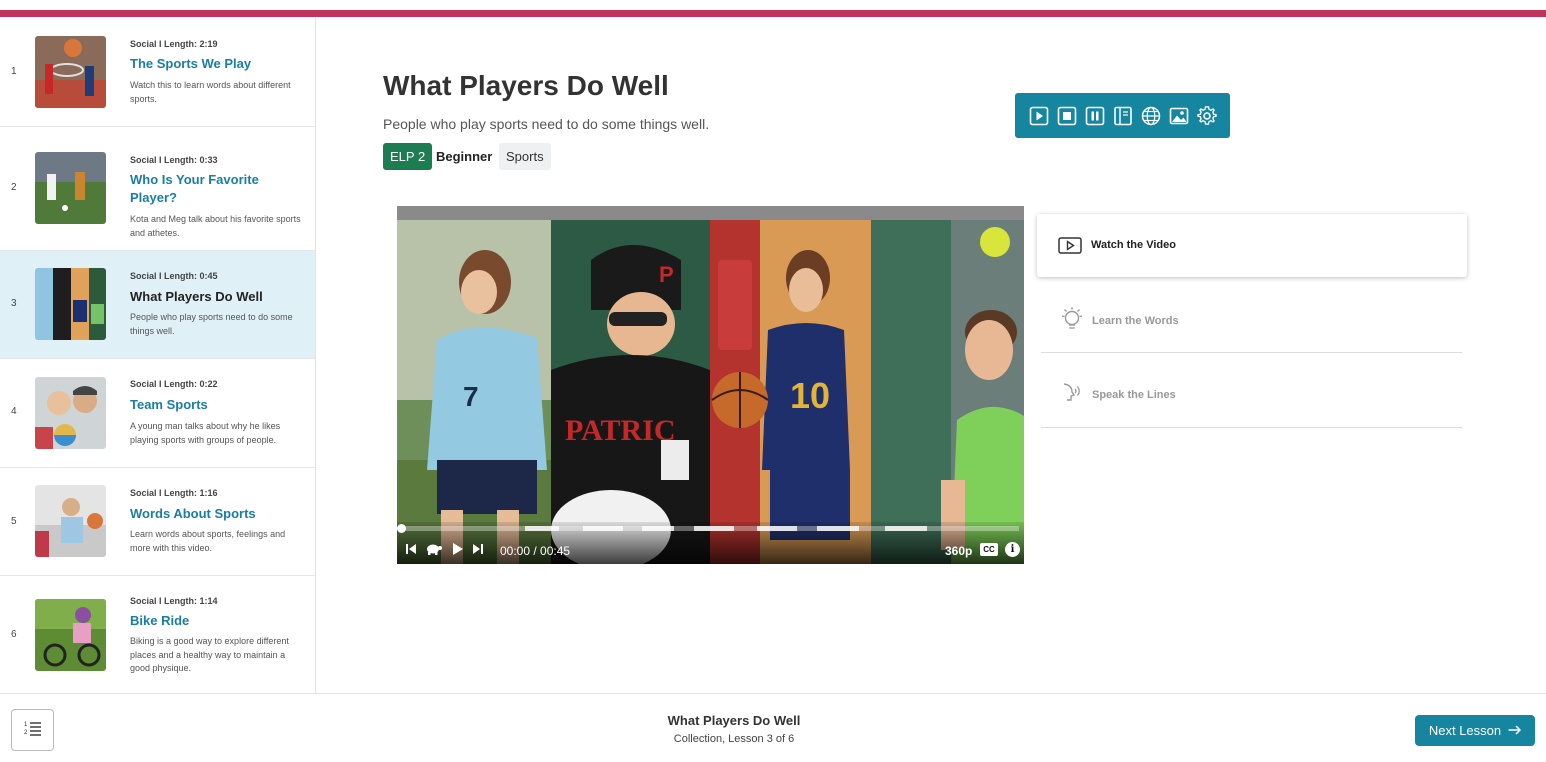 Image resolution: width=1546 pixels, height=762 pixels. Describe the element at coordinates (734, 720) in the screenshot. I see `footer-lesson-title: What Players Do Well` at that location.